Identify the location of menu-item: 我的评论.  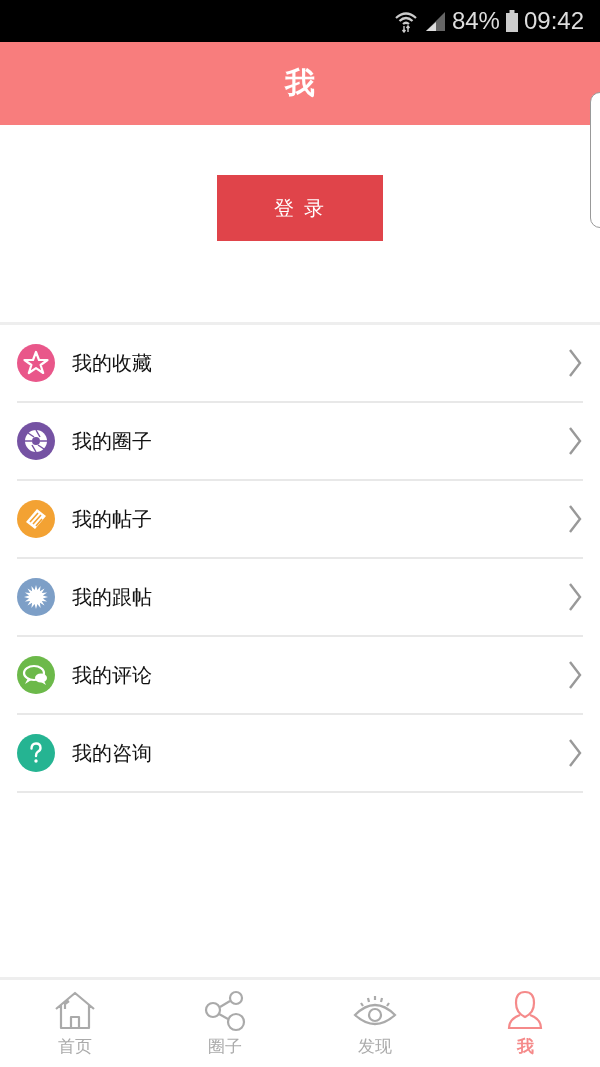
(300, 676).